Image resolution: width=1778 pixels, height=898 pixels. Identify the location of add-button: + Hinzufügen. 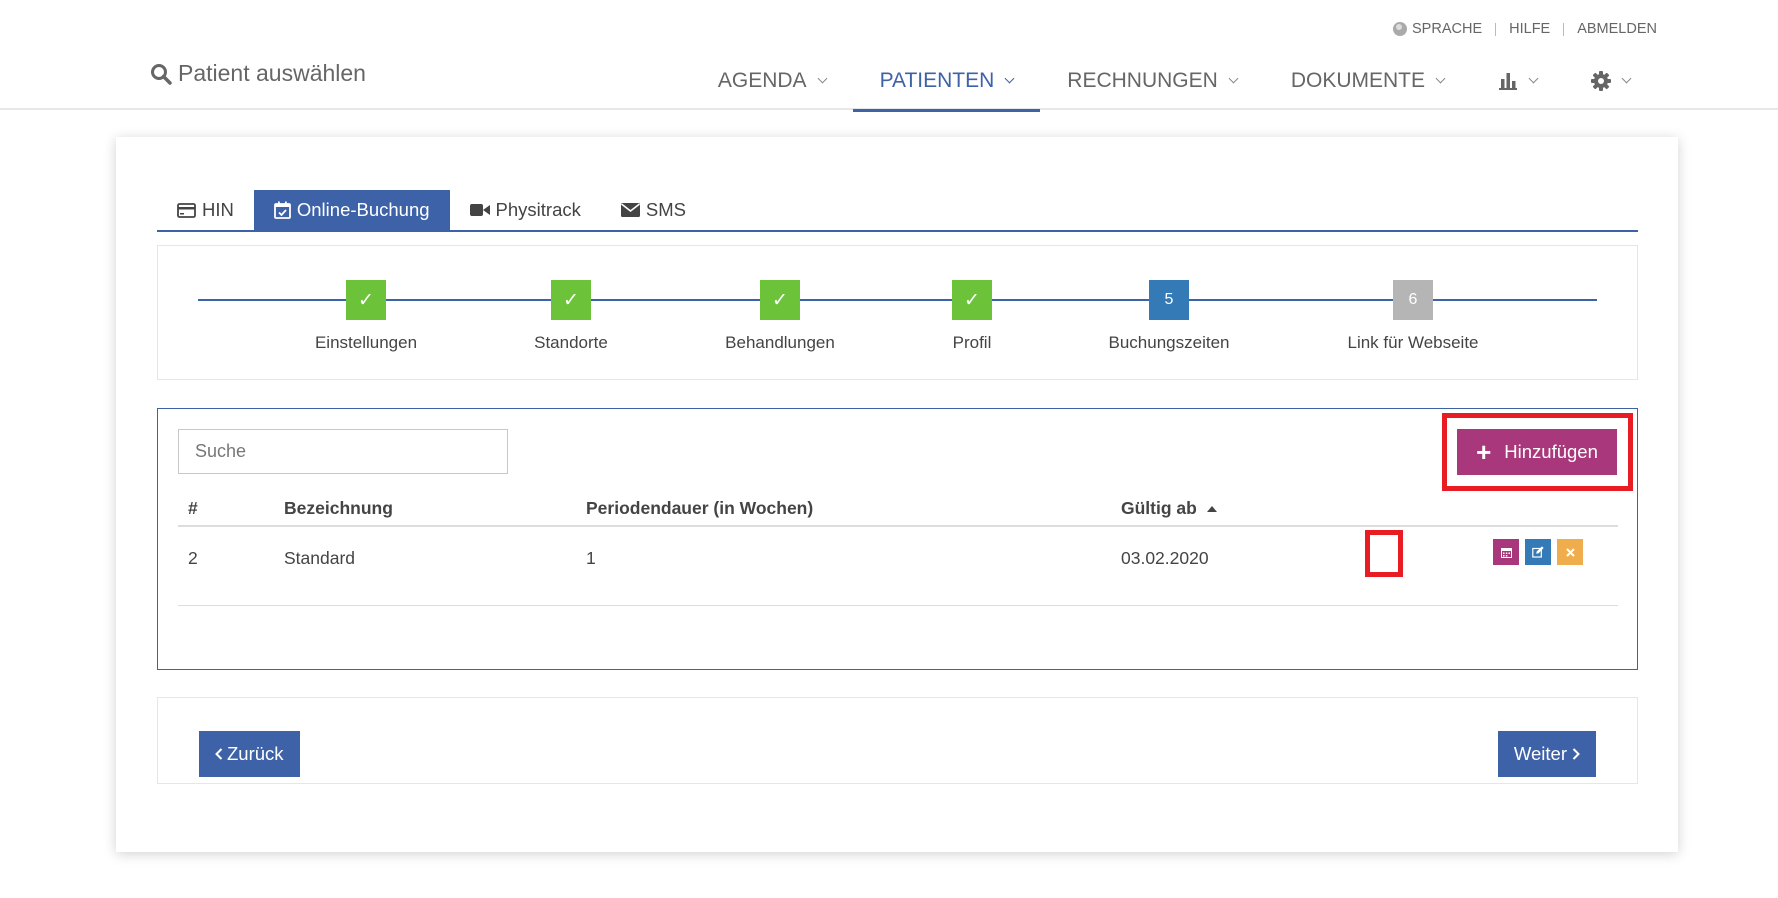
(1537, 452).